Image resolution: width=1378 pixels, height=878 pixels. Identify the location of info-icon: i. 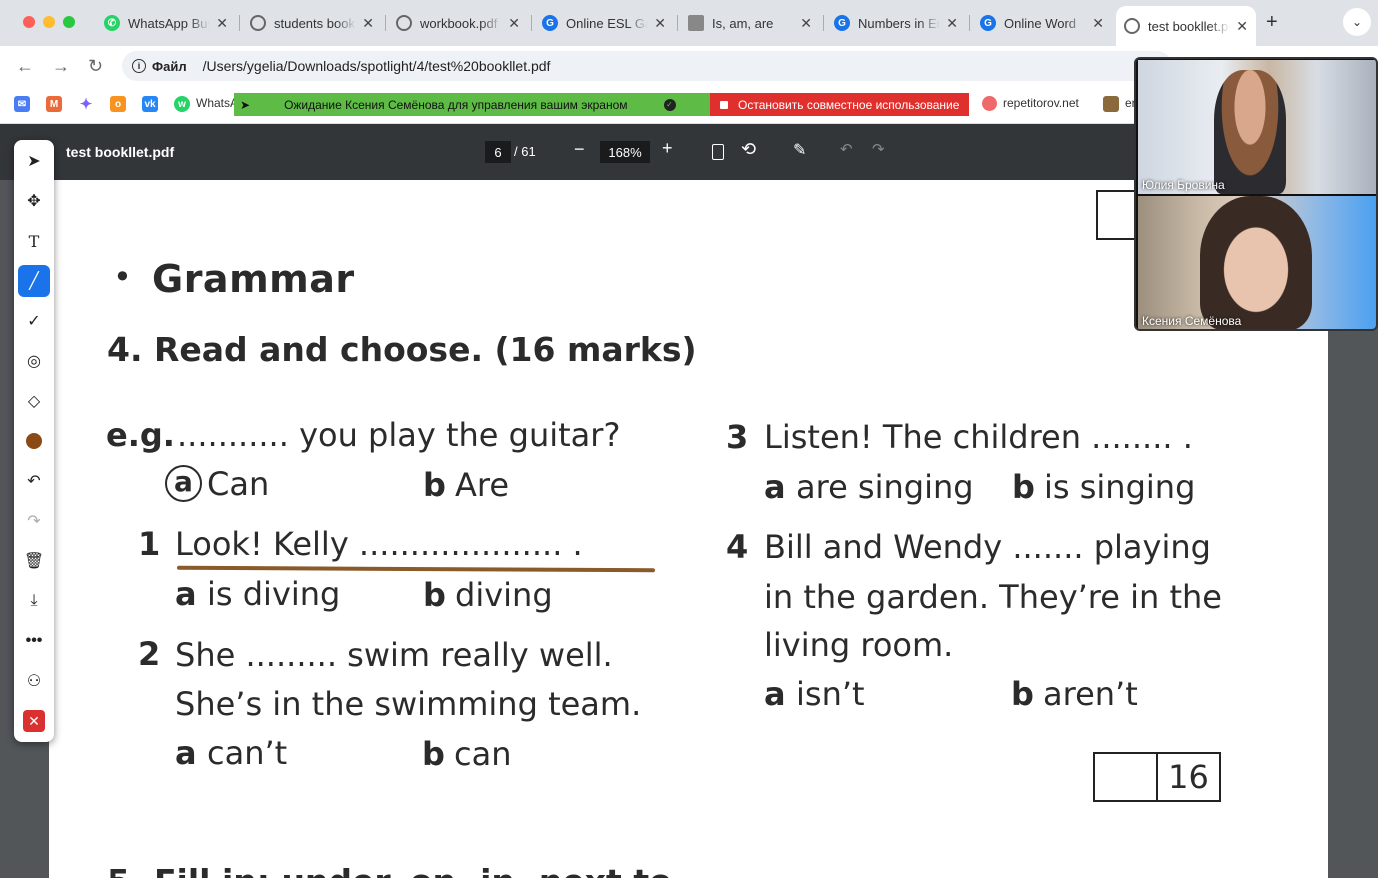
(139, 66).